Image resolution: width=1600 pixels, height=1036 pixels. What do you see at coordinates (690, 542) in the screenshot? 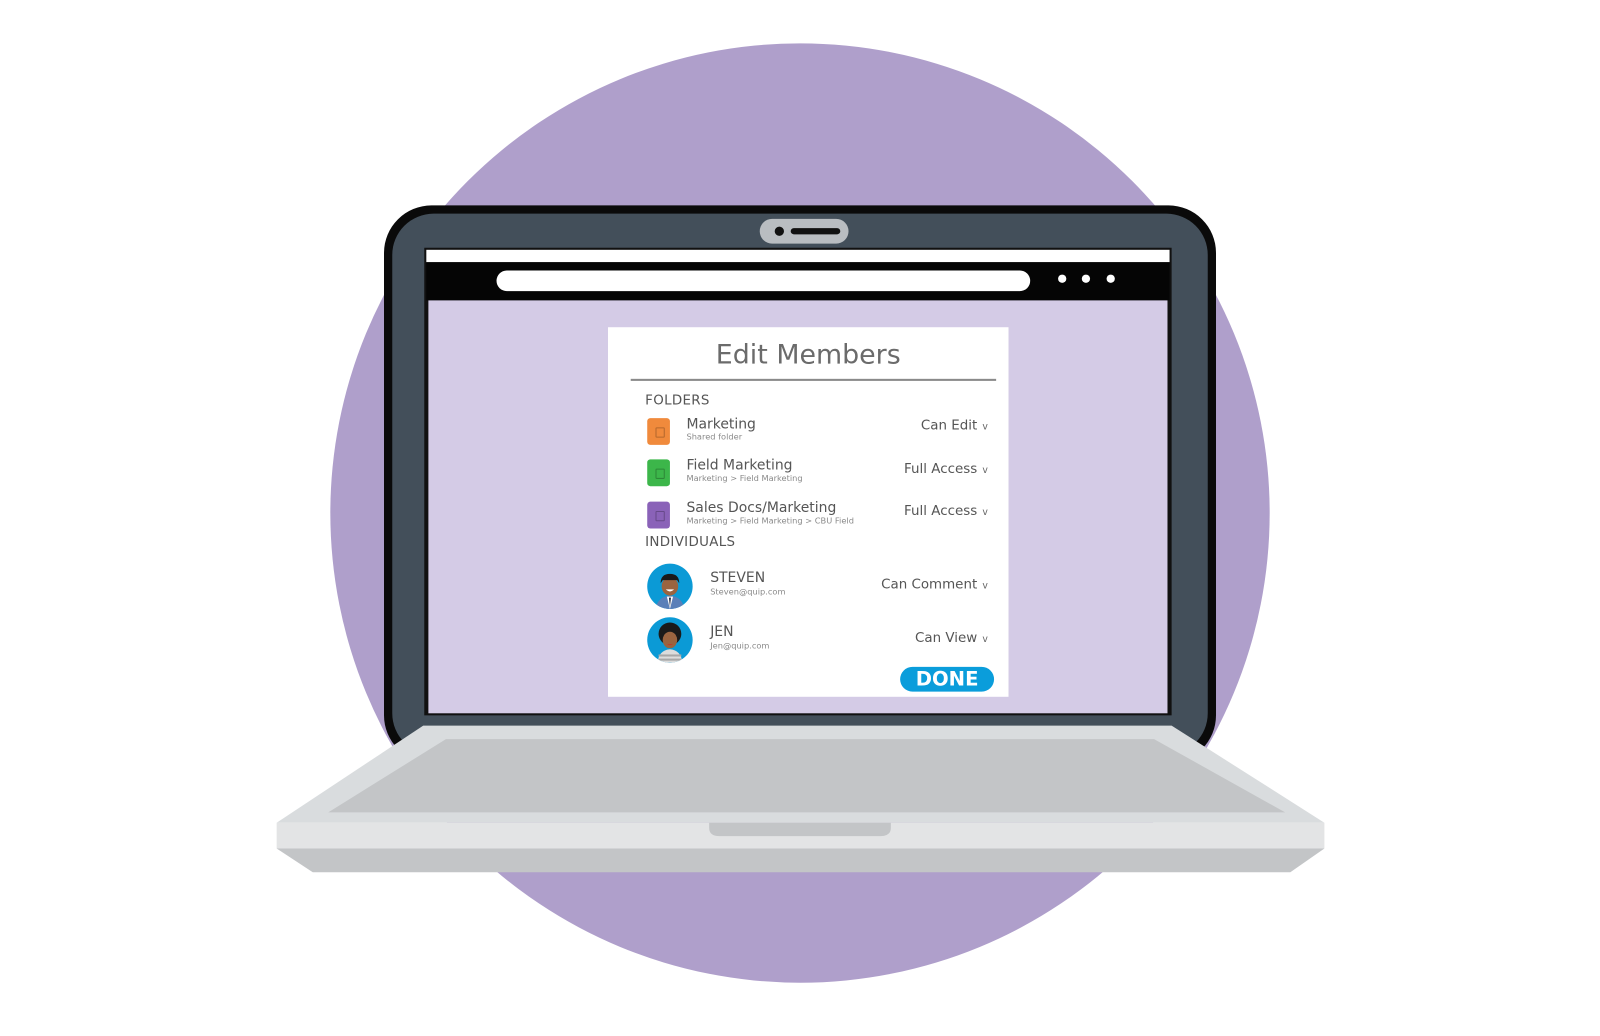
I see `individuals-heading: INDIVIDUALS` at bounding box center [690, 542].